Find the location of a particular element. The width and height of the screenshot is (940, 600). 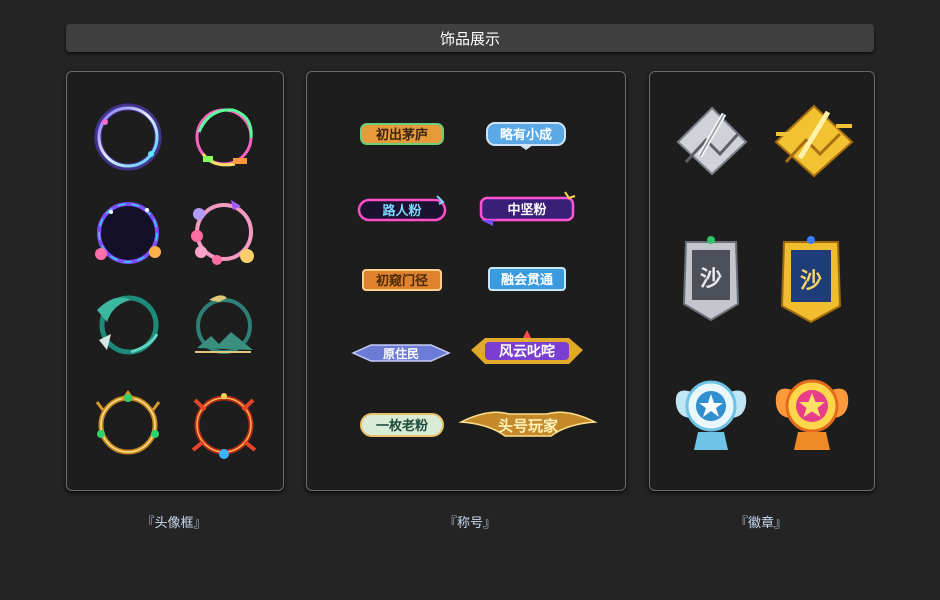

neon-vine-frame-icon is located at coordinates (224, 137).